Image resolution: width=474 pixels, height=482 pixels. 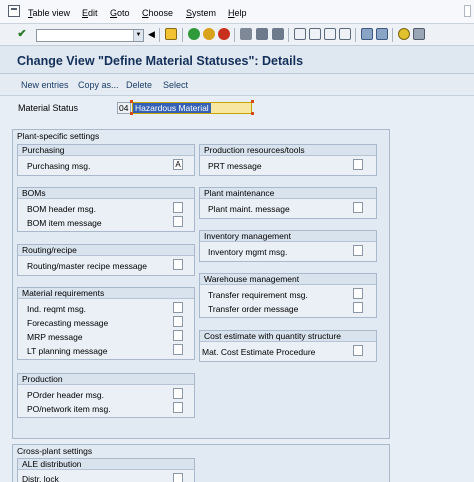 What do you see at coordinates (178, 335) in the screenshot?
I see `mrp-message-field` at bounding box center [178, 335].